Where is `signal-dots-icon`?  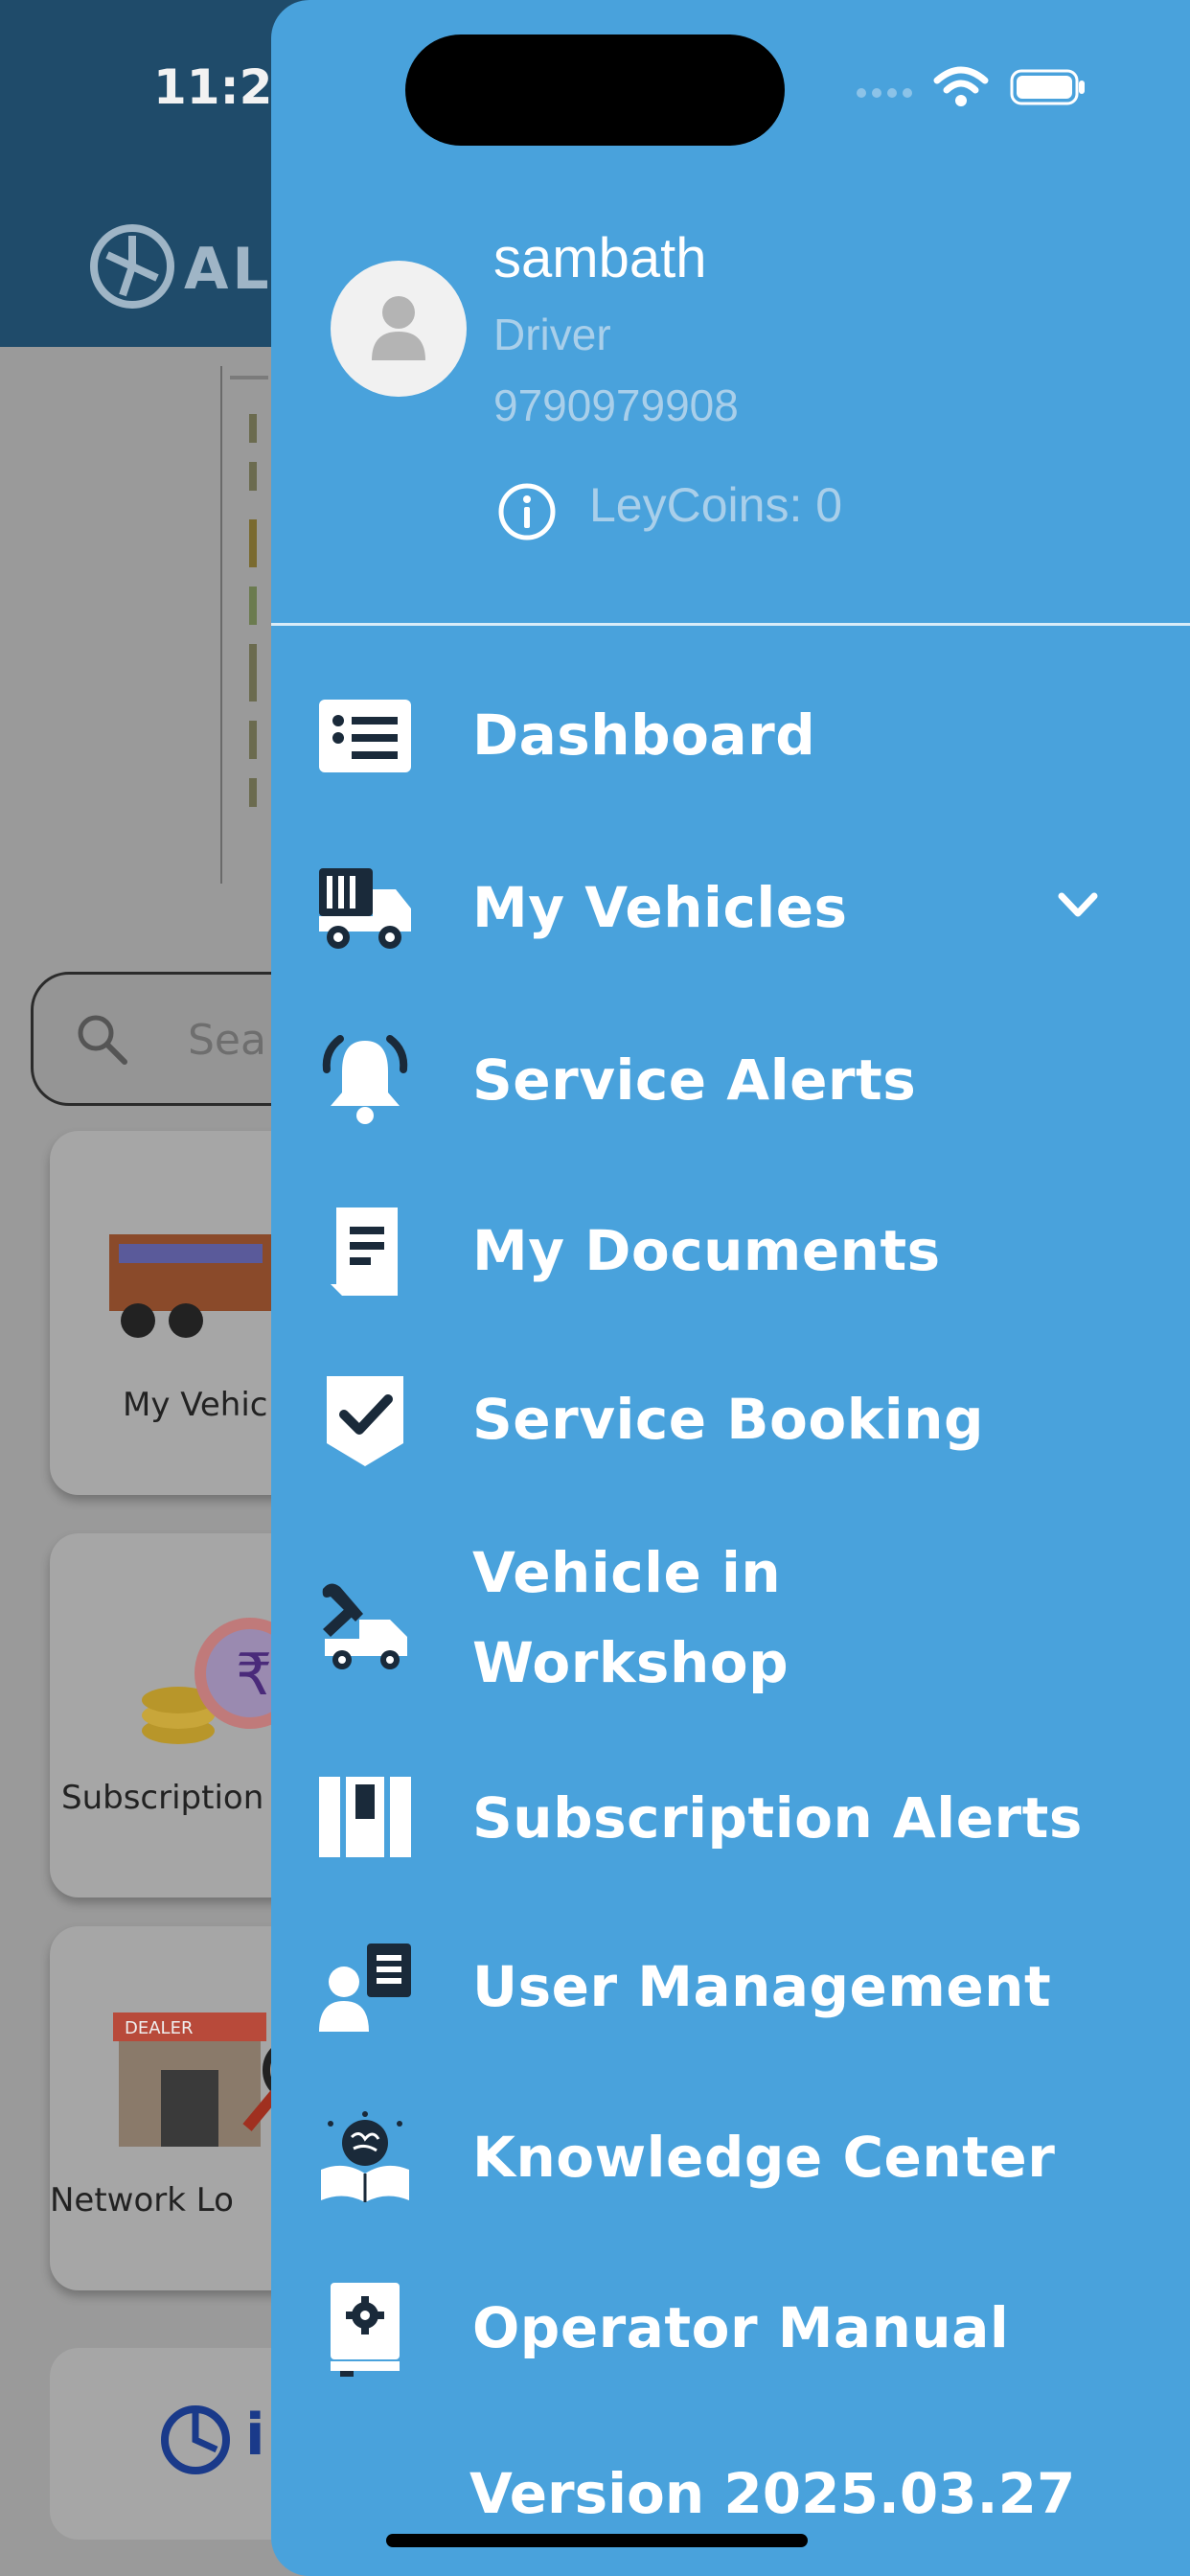 signal-dots-icon is located at coordinates (885, 93).